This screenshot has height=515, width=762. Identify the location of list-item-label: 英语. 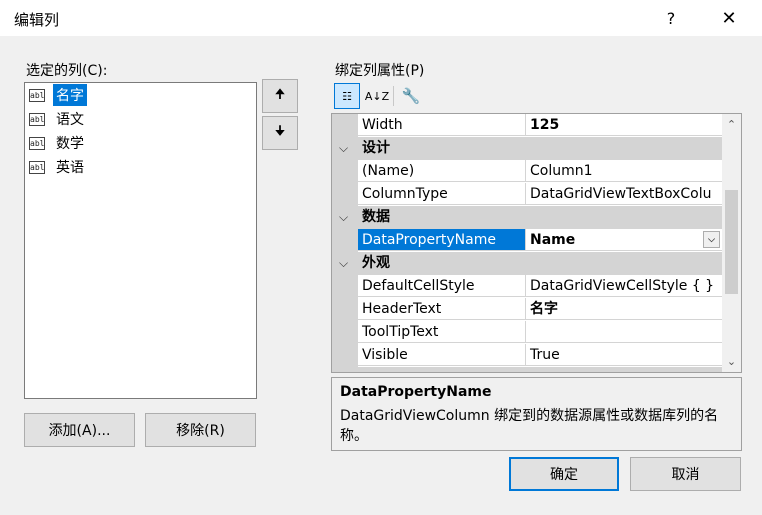
(70, 168).